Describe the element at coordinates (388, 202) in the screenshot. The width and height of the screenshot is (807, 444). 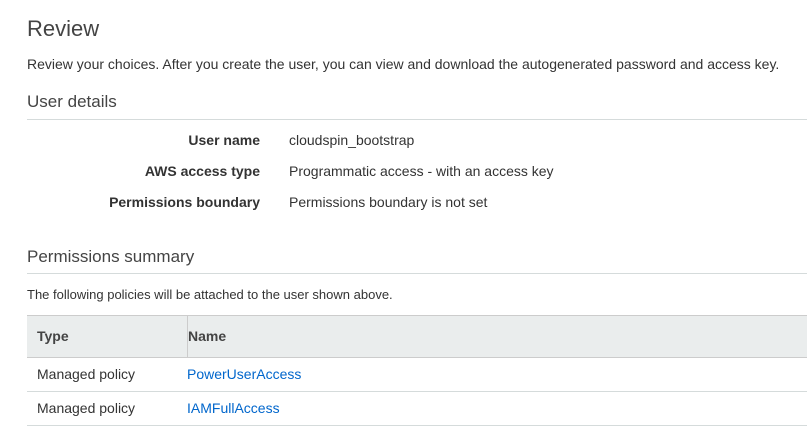
I see `detail-value: Permissions boundary is not set` at that location.